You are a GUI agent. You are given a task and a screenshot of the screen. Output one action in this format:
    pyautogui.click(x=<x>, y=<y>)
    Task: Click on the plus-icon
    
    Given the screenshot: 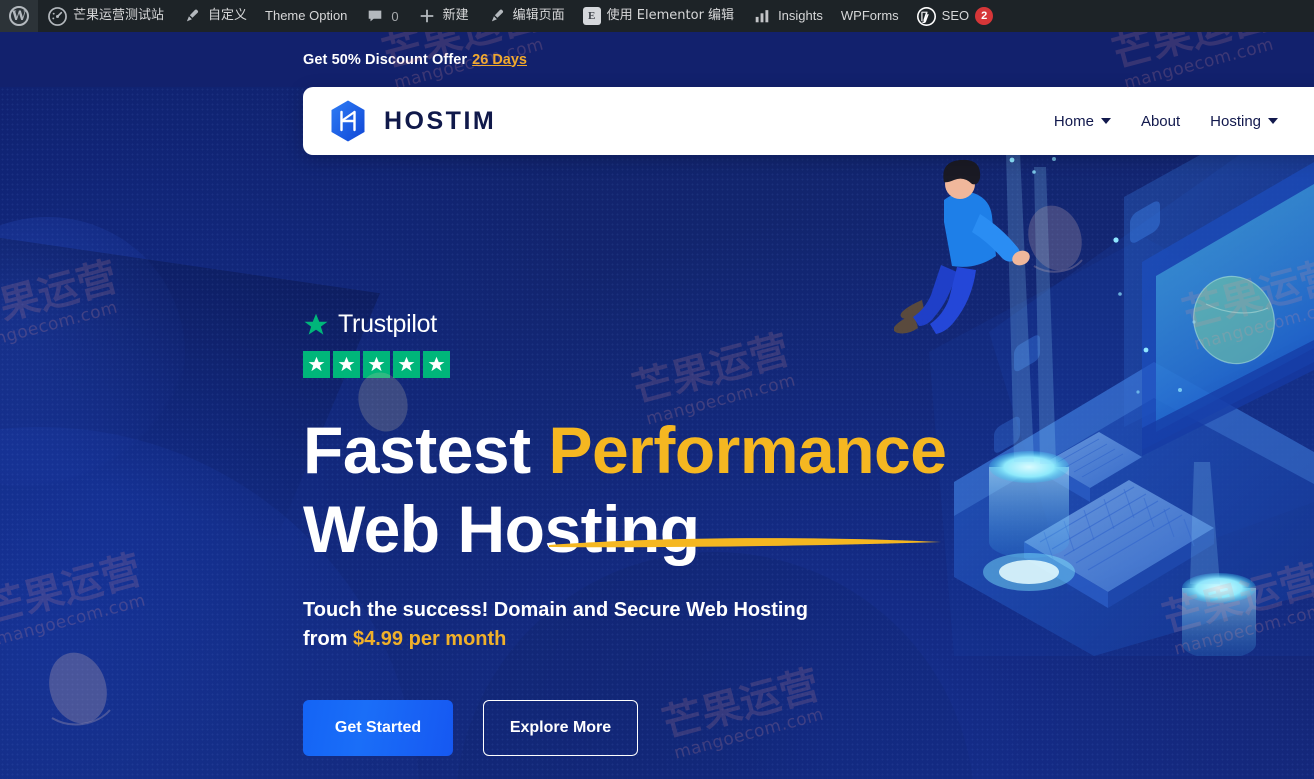 What is the action you would take?
    pyautogui.click(x=427, y=16)
    